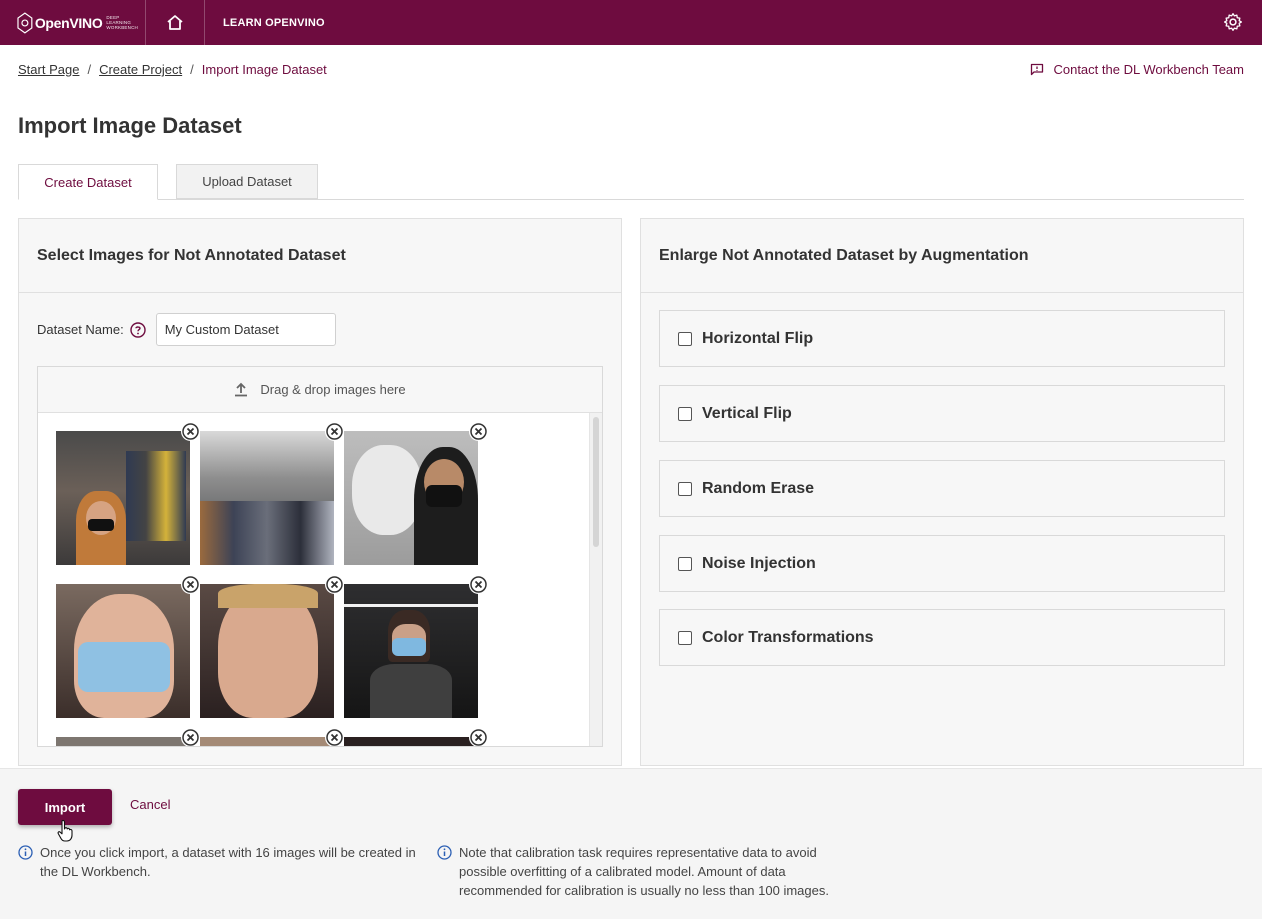 This screenshot has height=919, width=1262. Describe the element at coordinates (122, 27) in the screenshot. I see `logo-sub-line-2: WORKBENCH` at that location.